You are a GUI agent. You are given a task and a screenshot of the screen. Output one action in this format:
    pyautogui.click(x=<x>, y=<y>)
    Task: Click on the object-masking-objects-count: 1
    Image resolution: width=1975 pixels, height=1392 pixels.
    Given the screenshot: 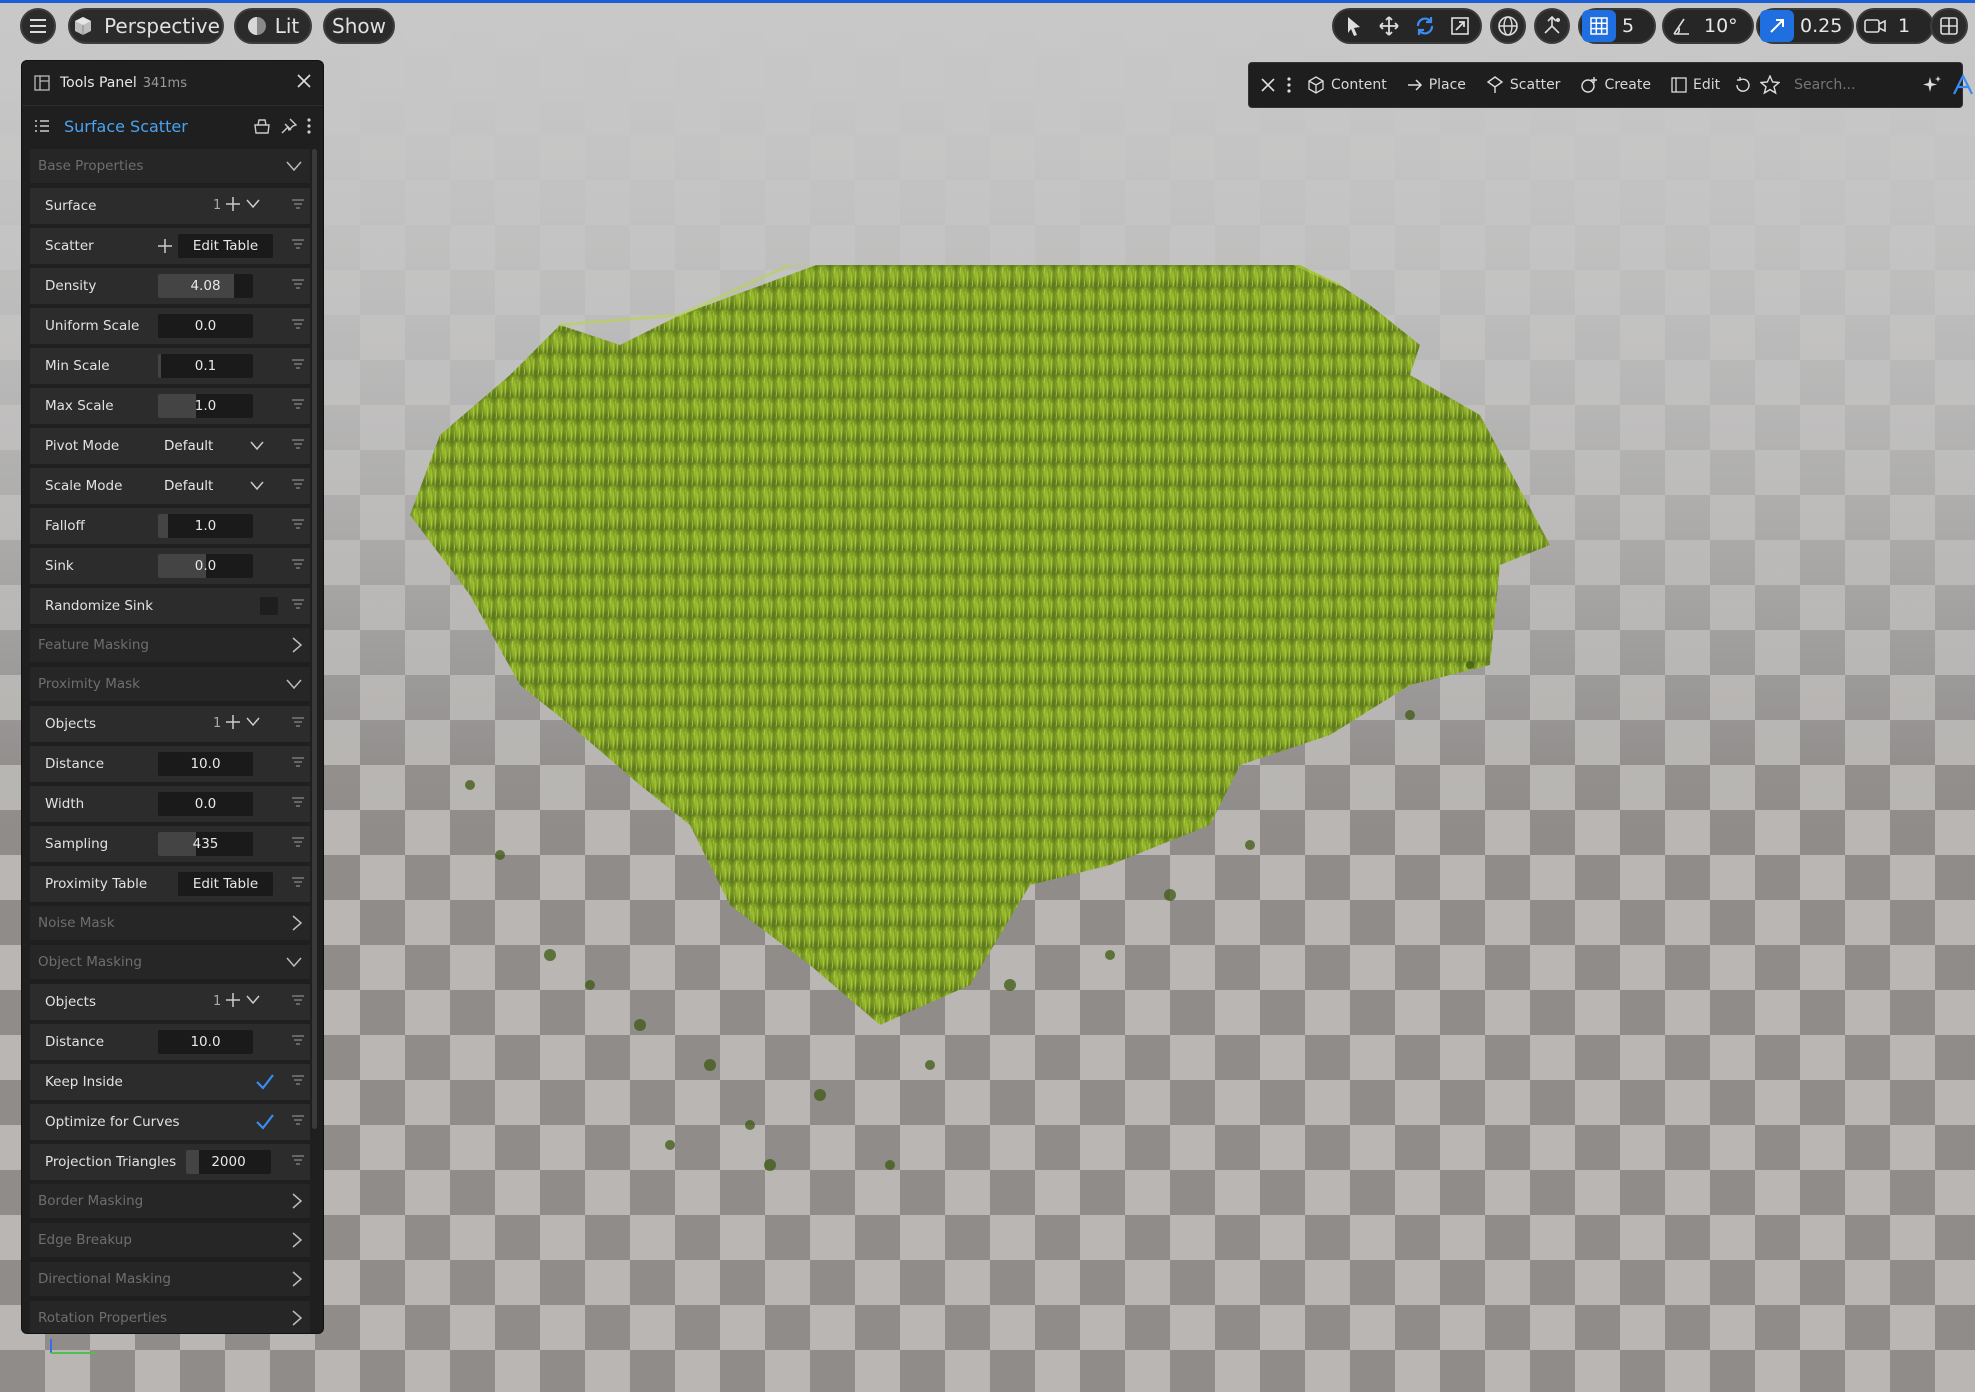 What is the action you would take?
    pyautogui.click(x=217, y=1001)
    